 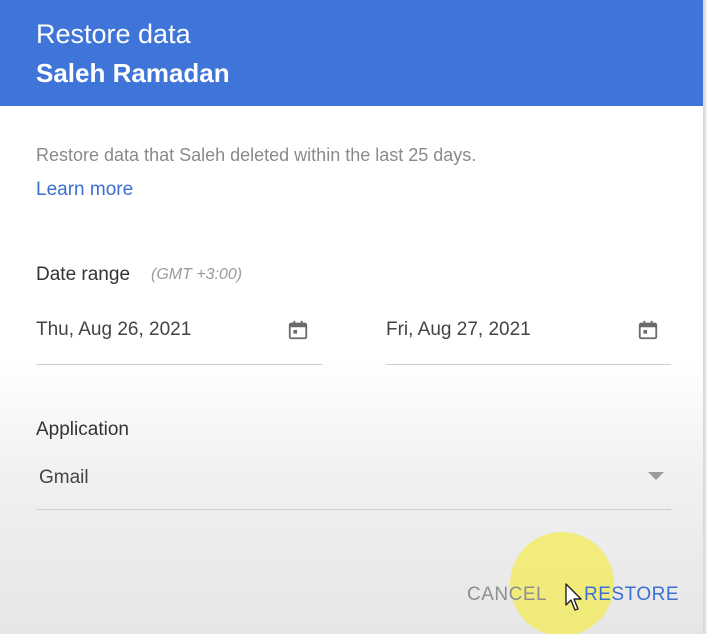 What do you see at coordinates (507, 595) in the screenshot?
I see `cancel-button: CANCEL` at bounding box center [507, 595].